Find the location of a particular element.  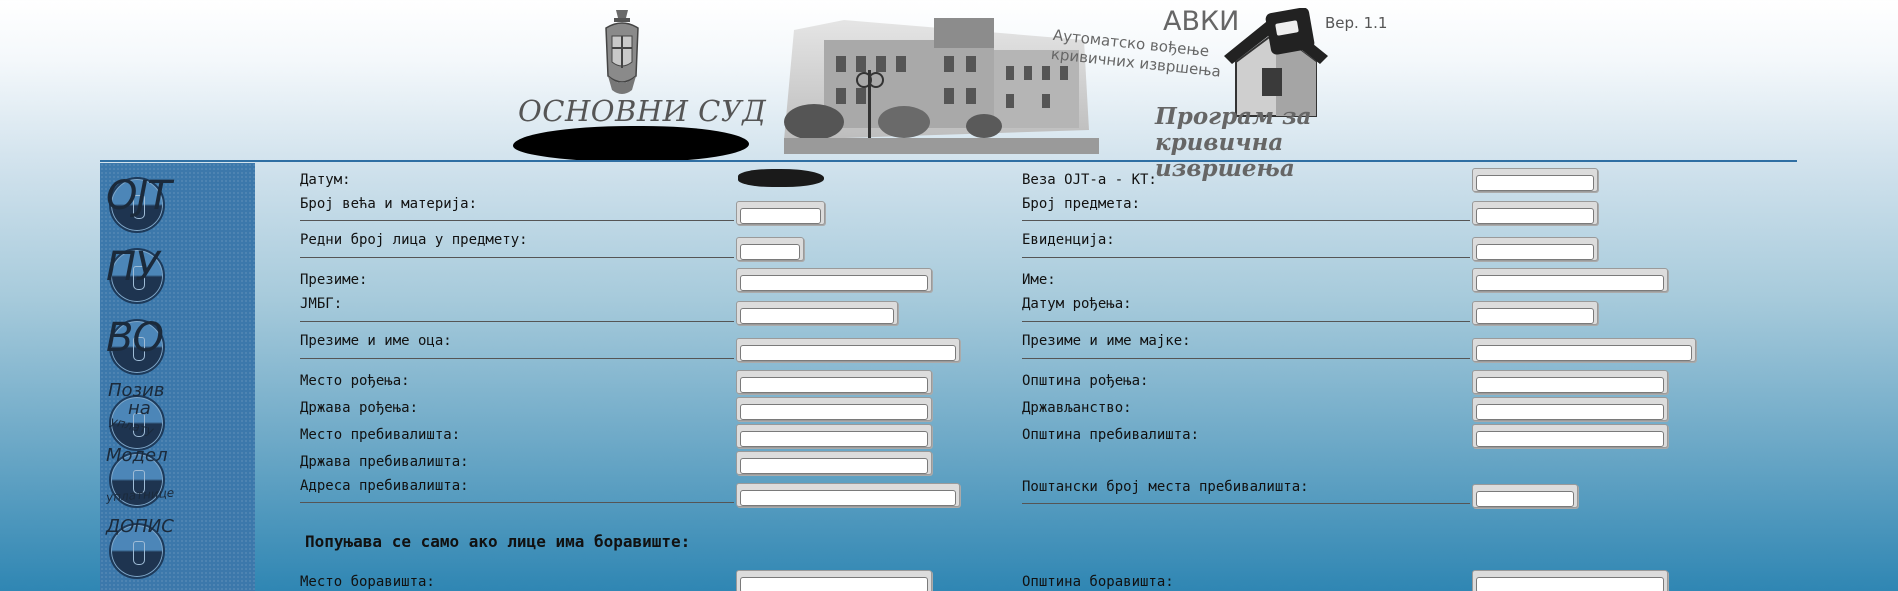

postal-code-label: Поштански број места пребивалишта: is located at coordinates (1165, 487).